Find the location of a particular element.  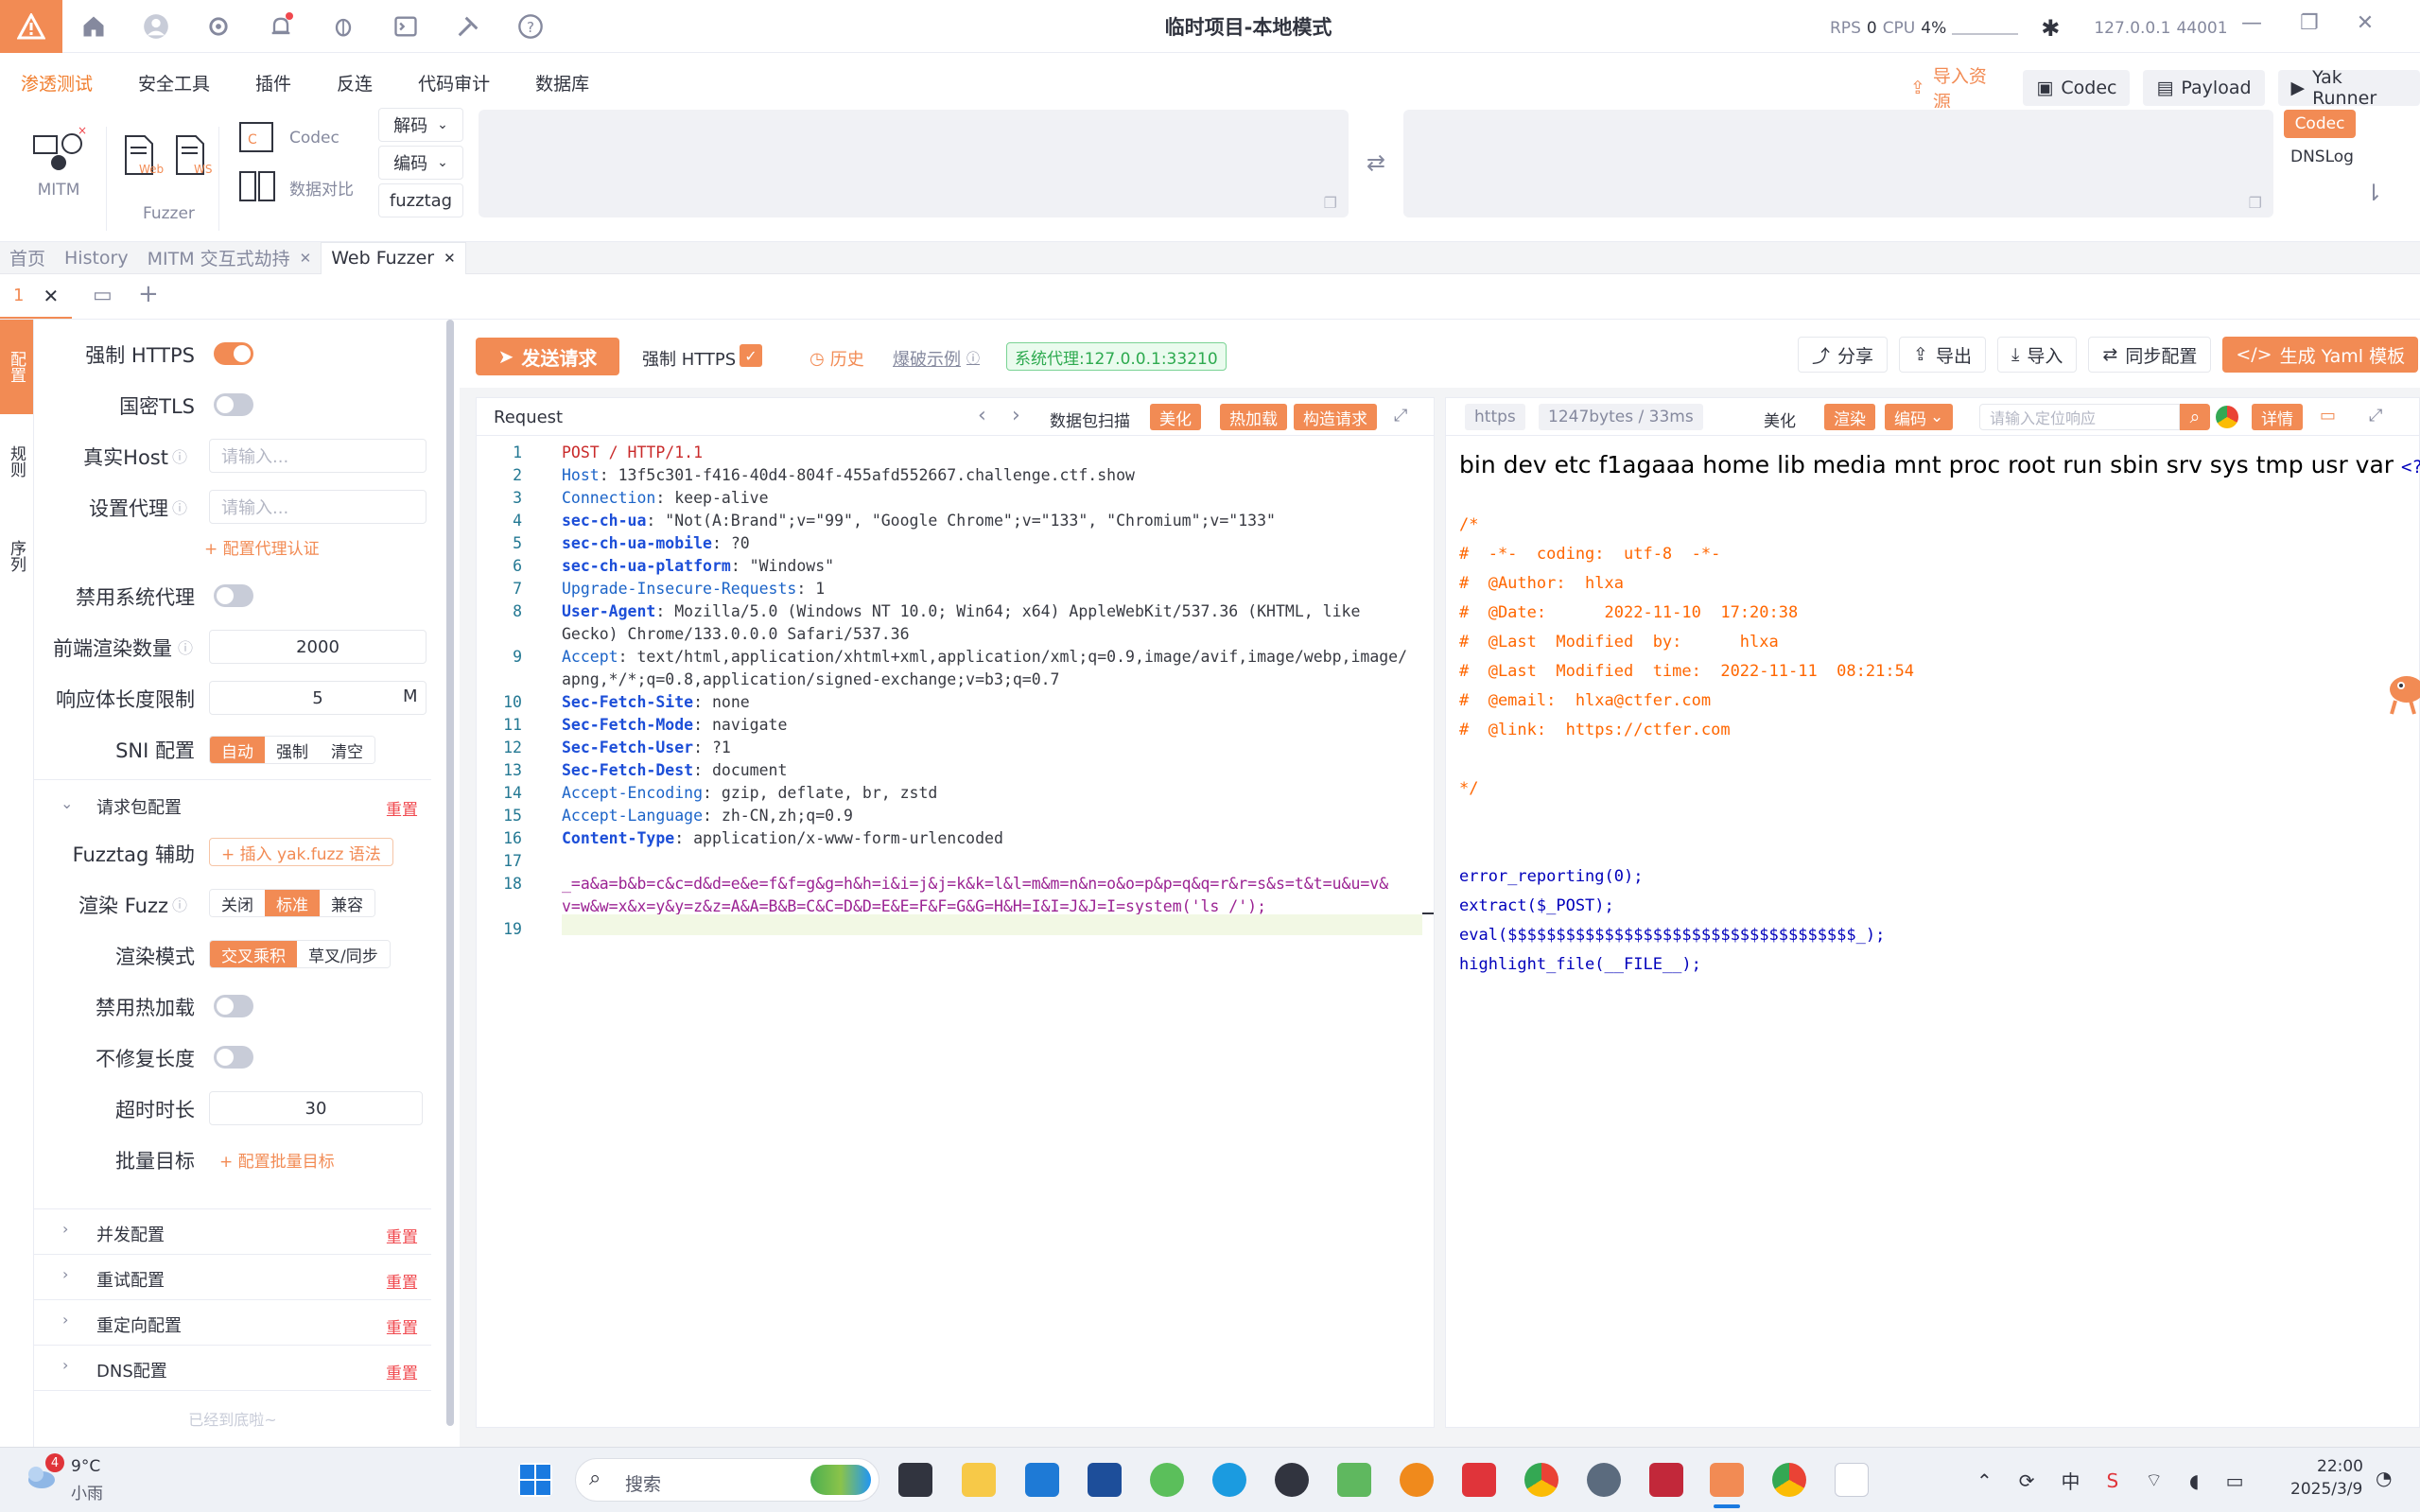

next-icon: › is located at coordinates (1016, 416).